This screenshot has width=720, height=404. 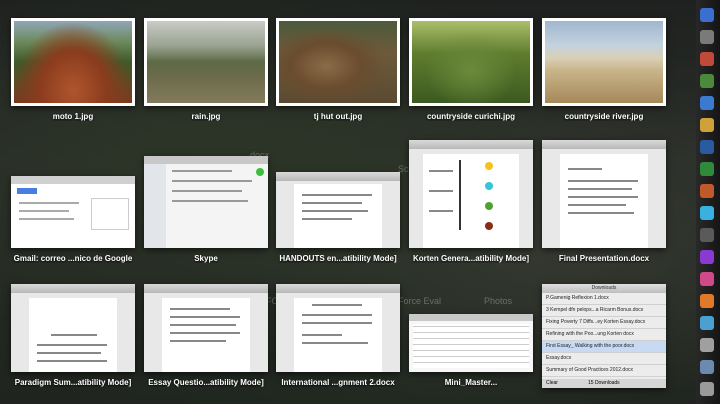 I want to click on downloads-count: 15 Downloads, so click(x=604, y=383).